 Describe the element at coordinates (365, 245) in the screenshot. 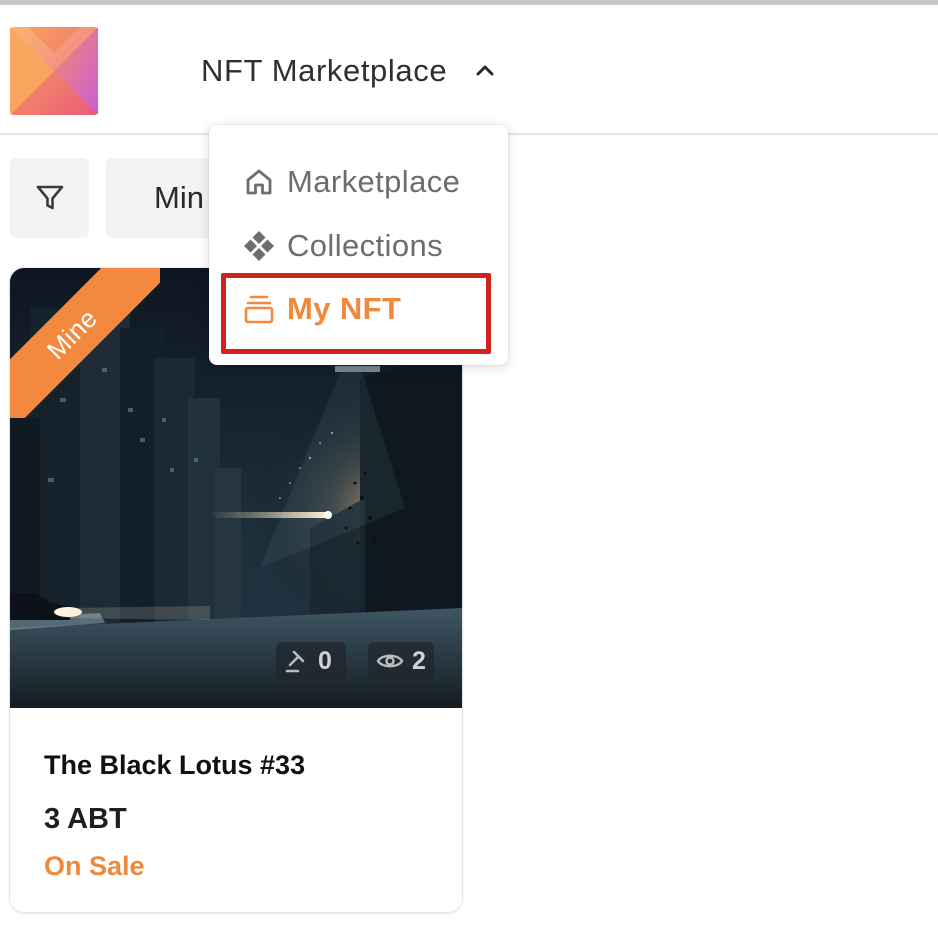

I see `menu-item-label: Collections` at that location.